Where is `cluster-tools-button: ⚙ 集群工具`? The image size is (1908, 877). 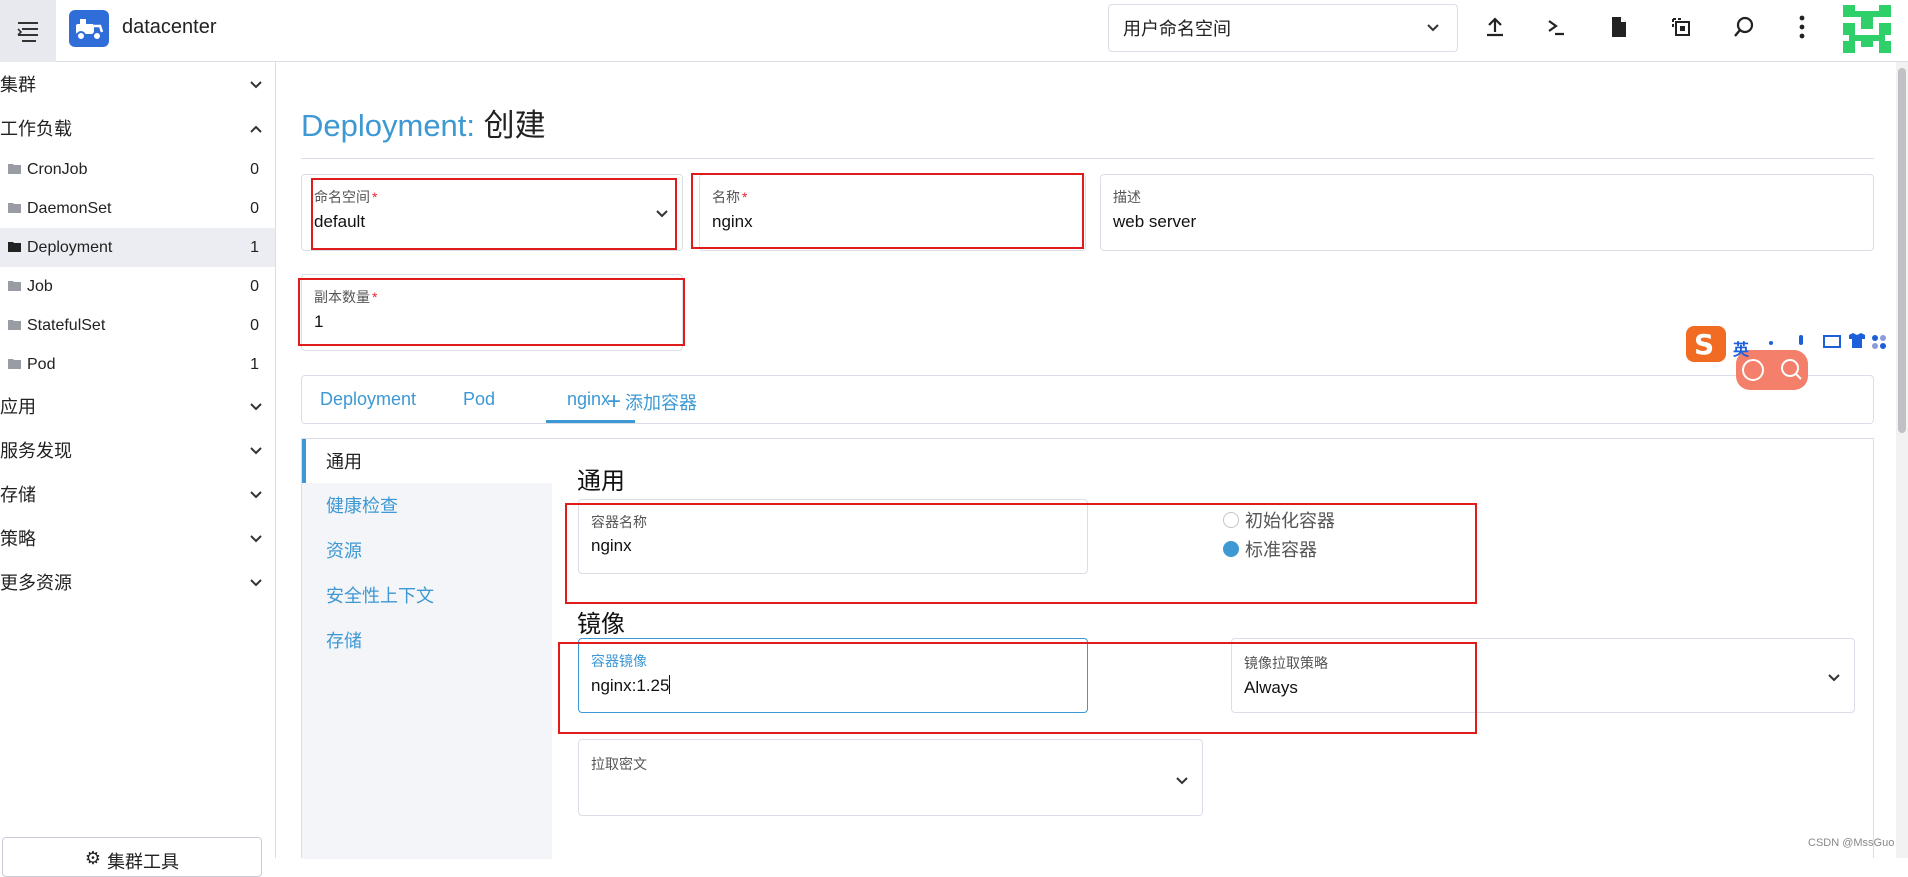
cluster-tools-button: ⚙ 集群工具 is located at coordinates (132, 857).